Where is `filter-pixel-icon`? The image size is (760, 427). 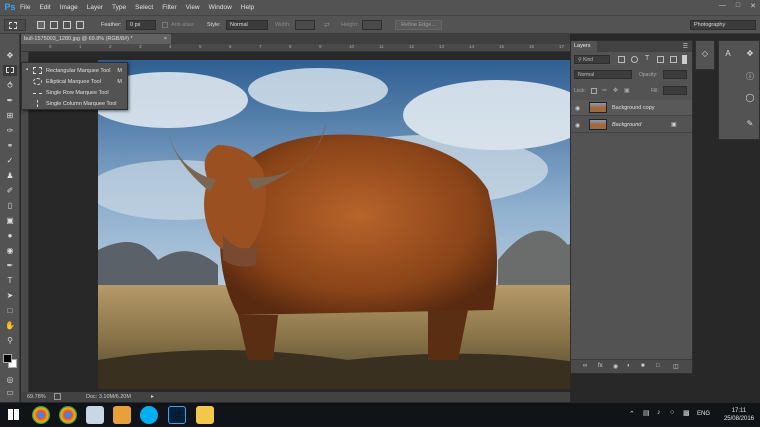 filter-pixel-icon is located at coordinates (621, 59).